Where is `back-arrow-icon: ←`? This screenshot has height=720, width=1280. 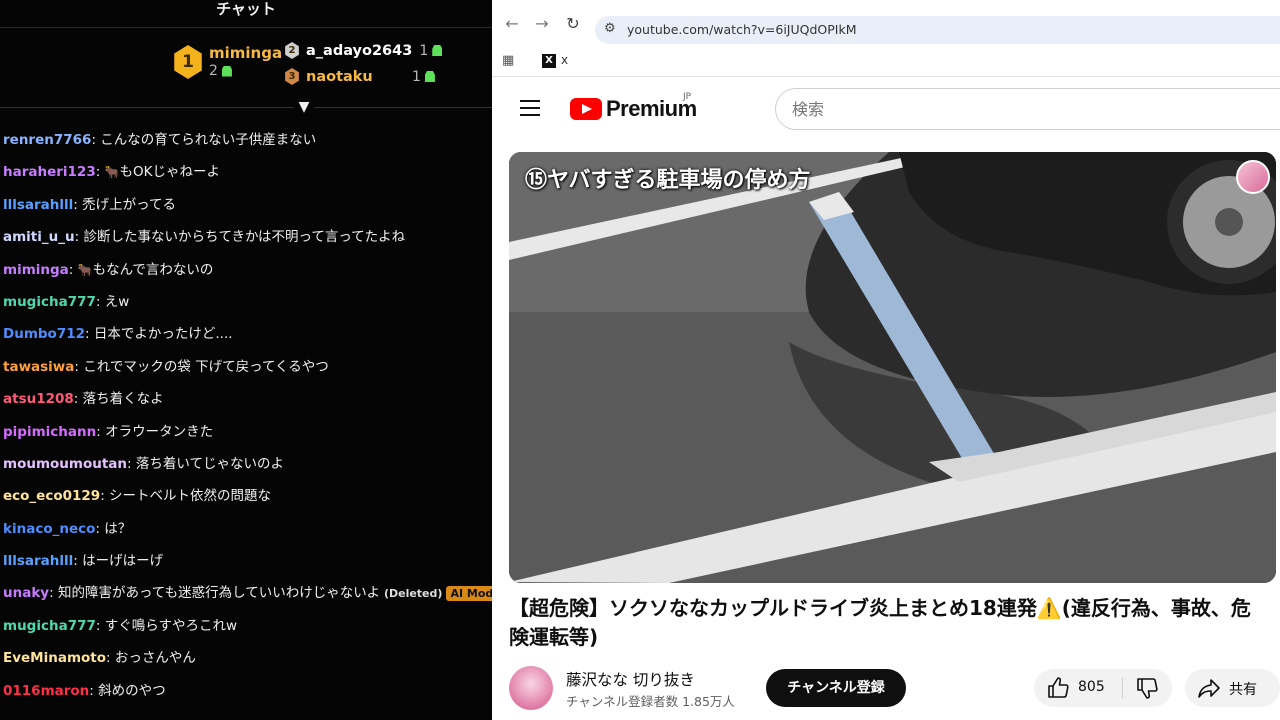
back-arrow-icon: ← is located at coordinates (512, 24).